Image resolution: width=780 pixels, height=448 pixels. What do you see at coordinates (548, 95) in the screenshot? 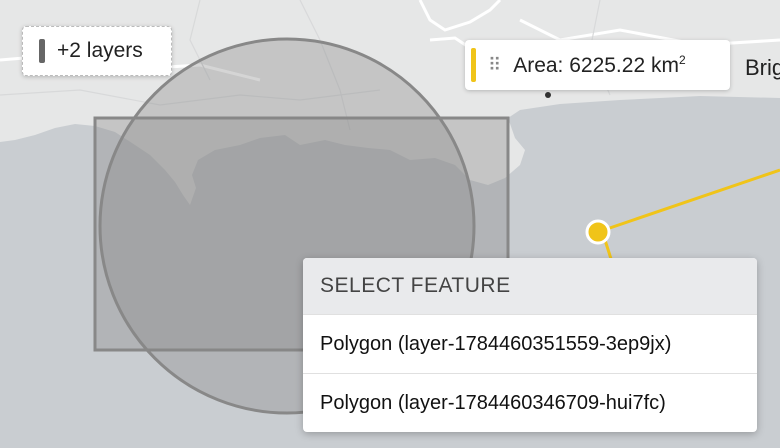
I see `town-marker` at bounding box center [548, 95].